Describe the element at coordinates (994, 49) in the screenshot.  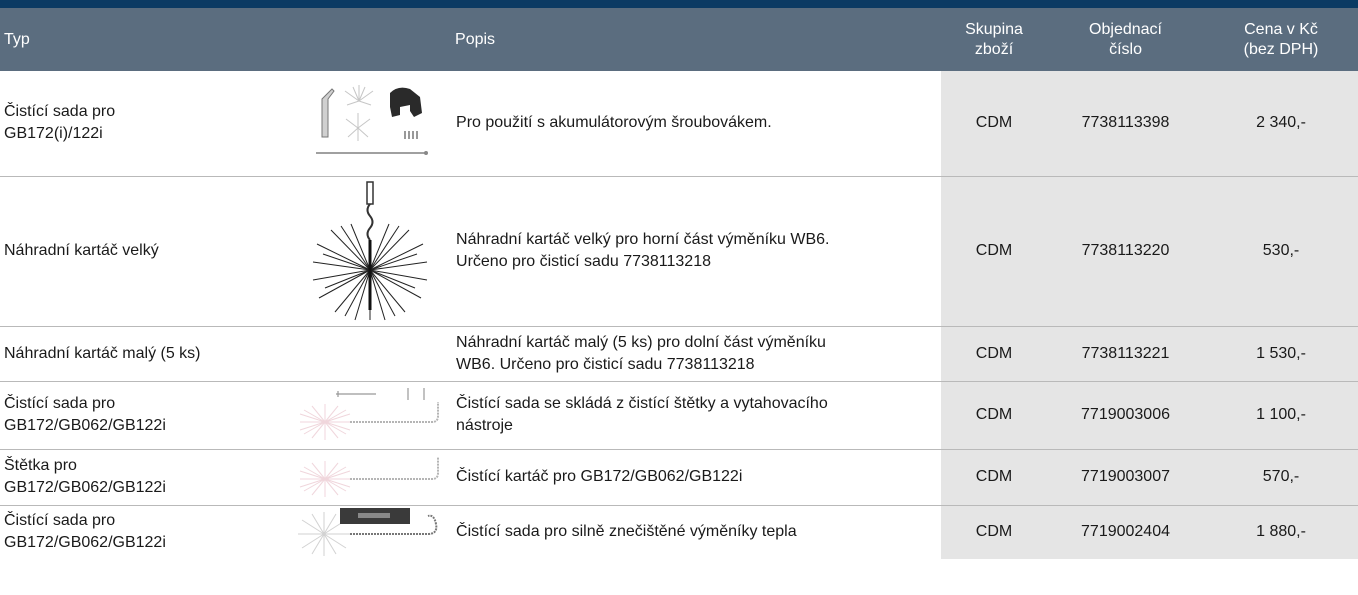
I see `header-skupina-line2: zboží` at that location.